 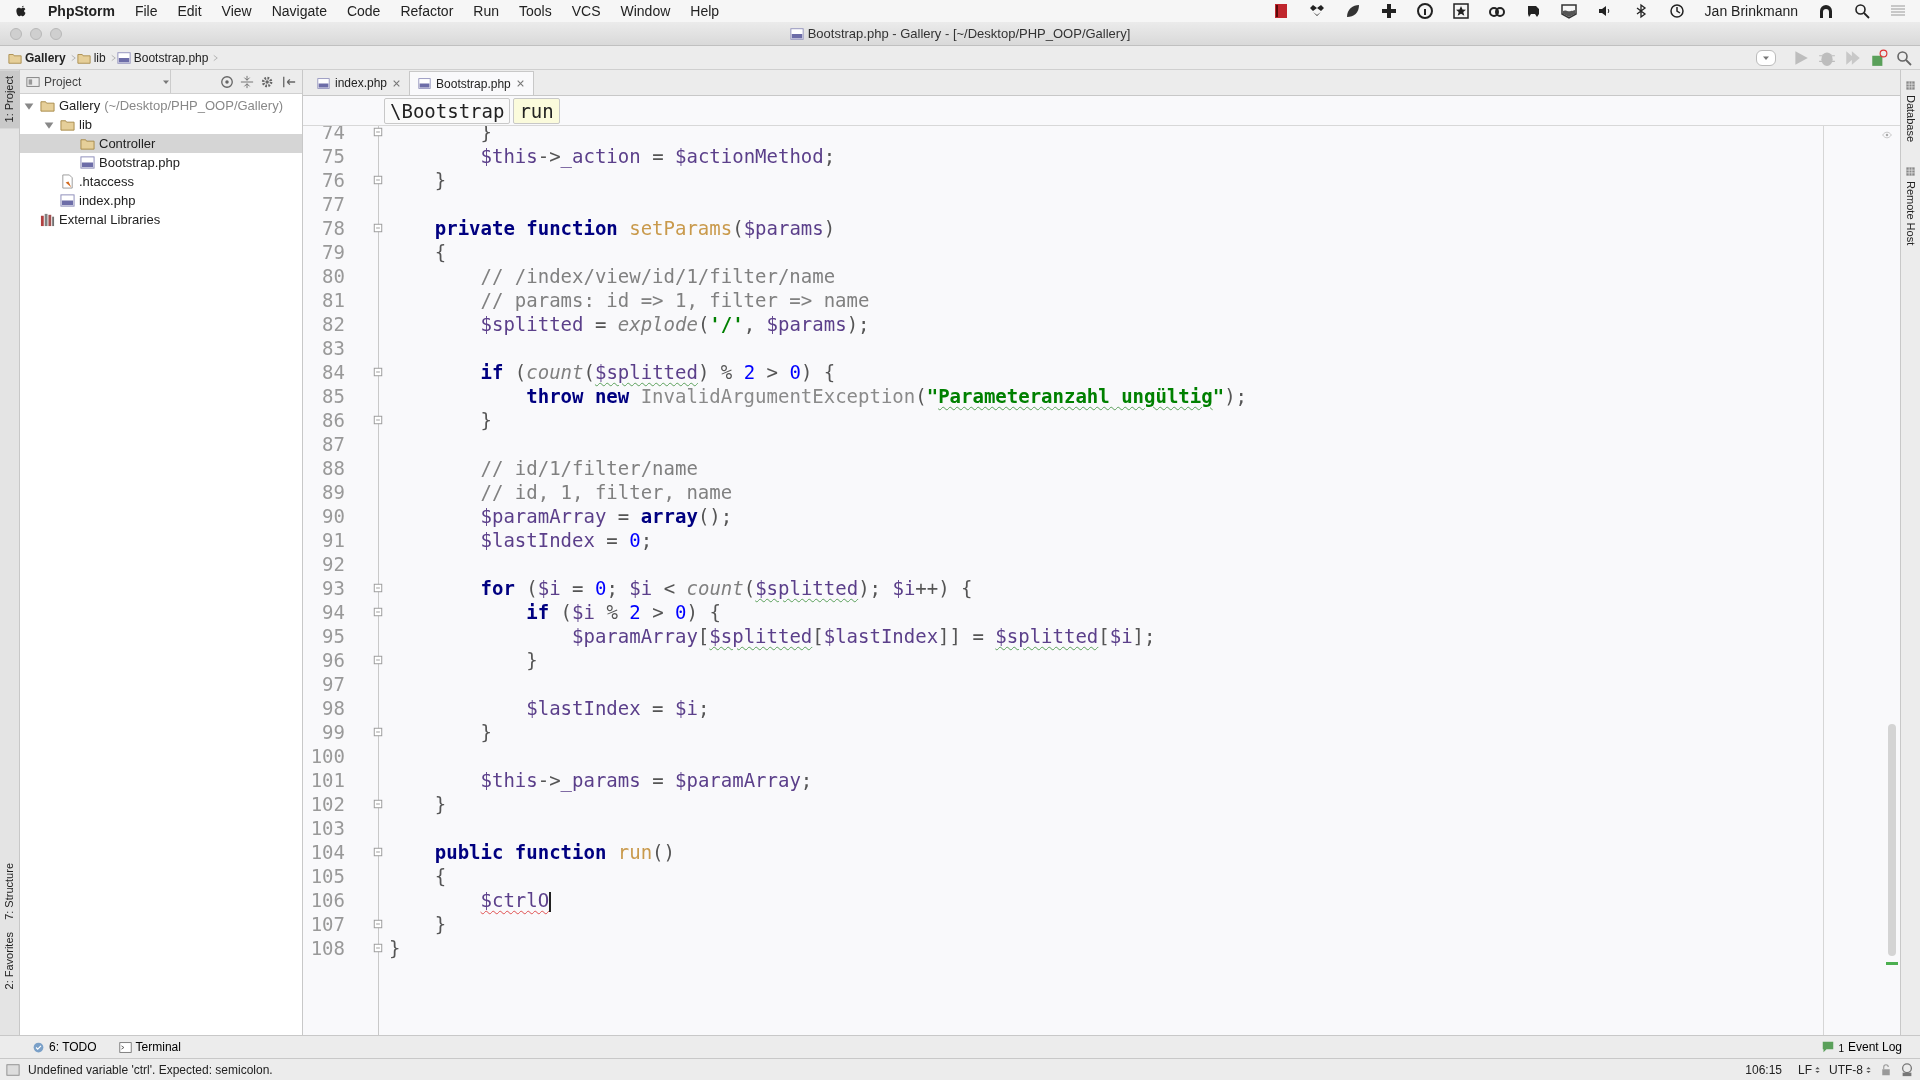 I want to click on line-number: 90, so click(x=333, y=516).